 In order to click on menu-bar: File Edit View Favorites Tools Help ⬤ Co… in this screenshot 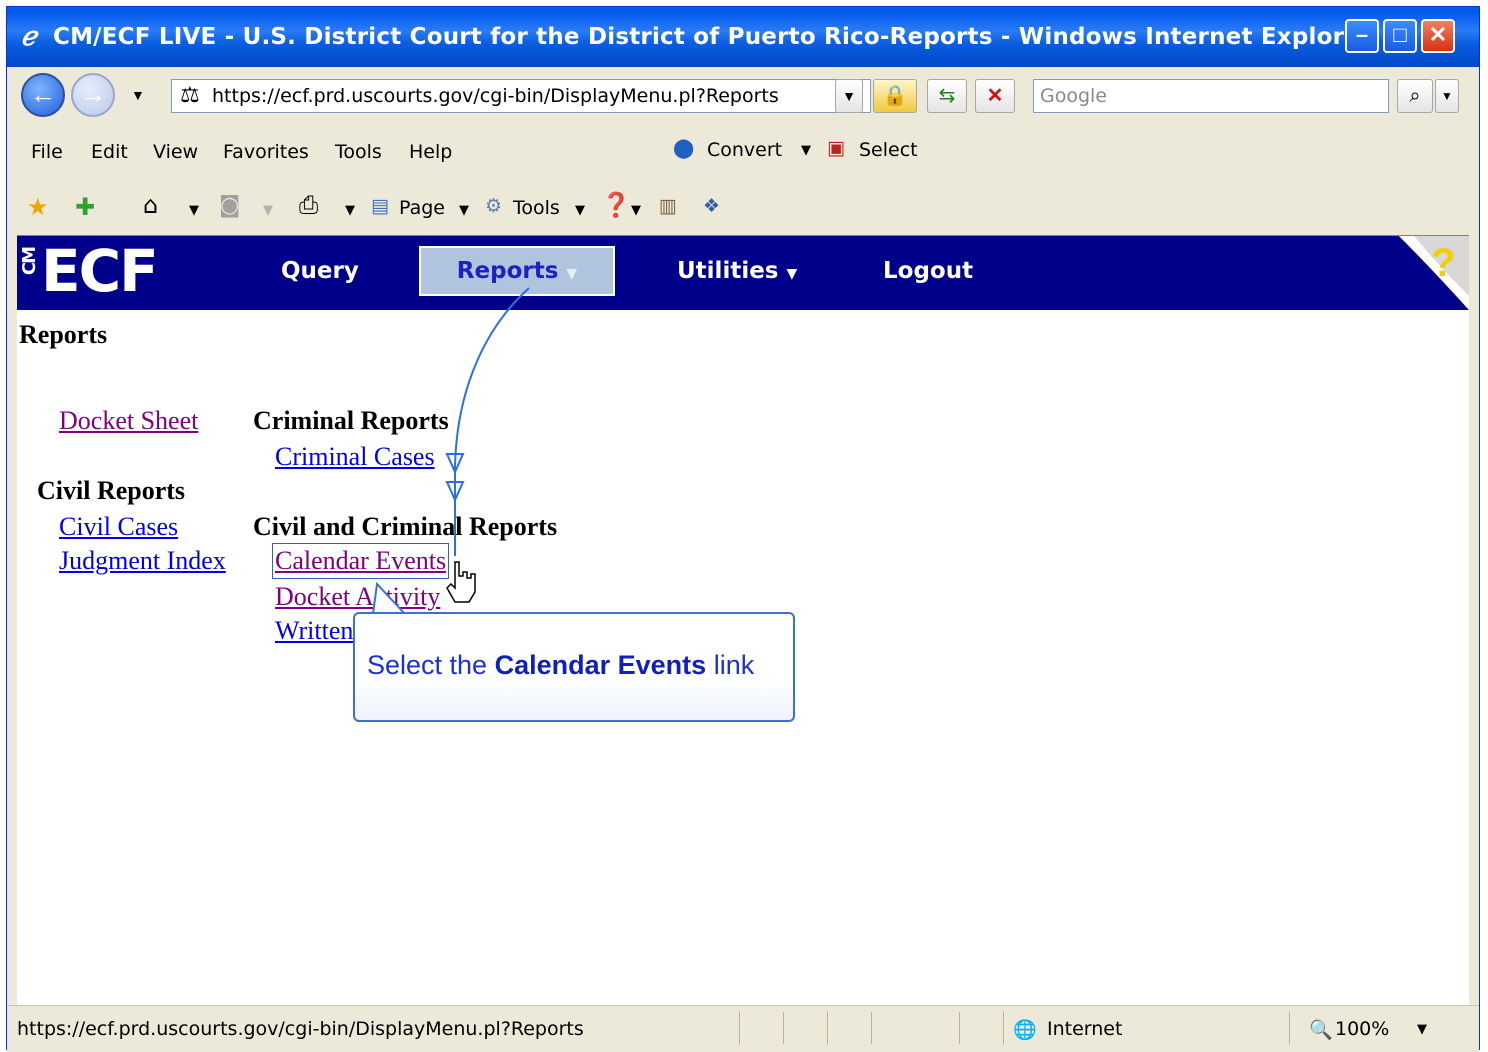, I will do `click(743, 153)`.